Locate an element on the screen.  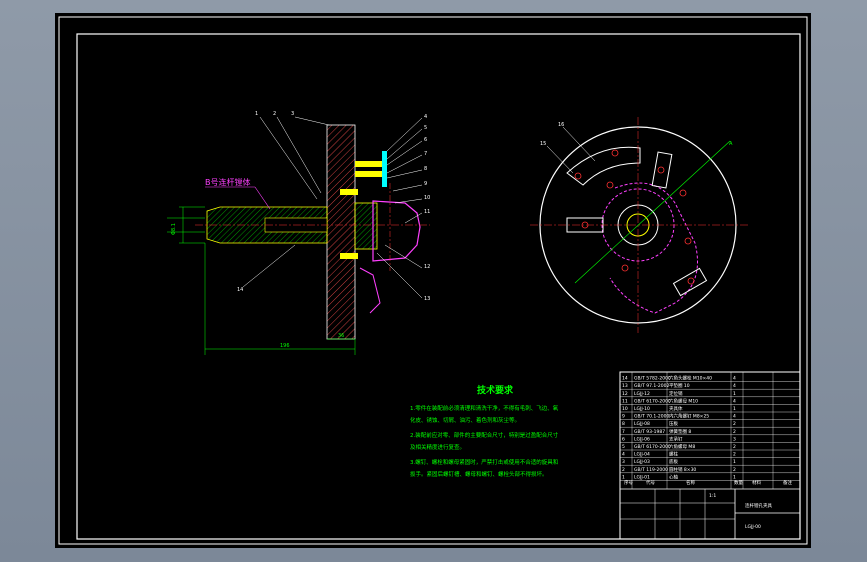
hdr-no: 序号 is located at coordinates (628, 482).